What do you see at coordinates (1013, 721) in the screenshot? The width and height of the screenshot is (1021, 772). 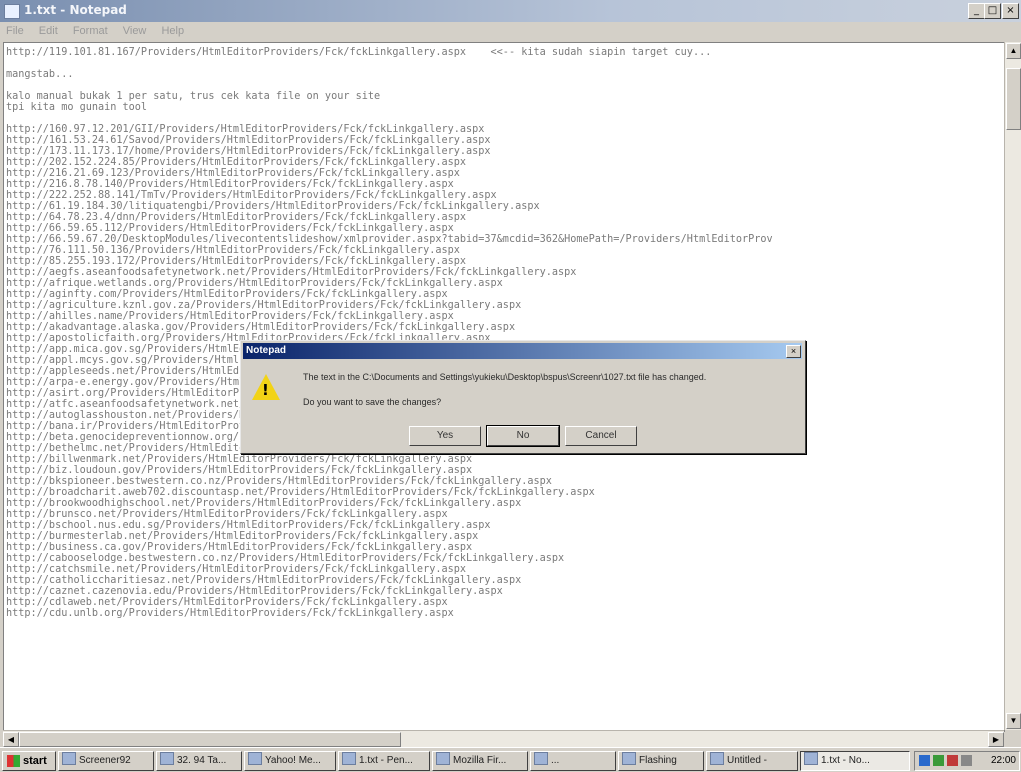 I see `scroll-down-arrow-icon: ▼` at bounding box center [1013, 721].